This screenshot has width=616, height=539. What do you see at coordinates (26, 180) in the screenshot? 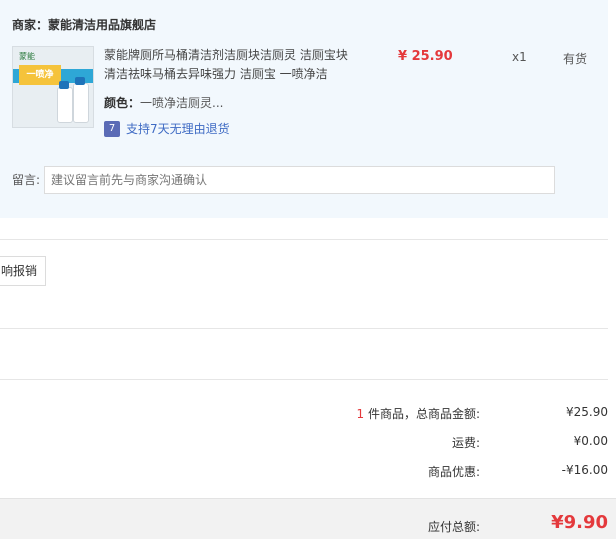
I see `note-label: 留言:` at bounding box center [26, 180].